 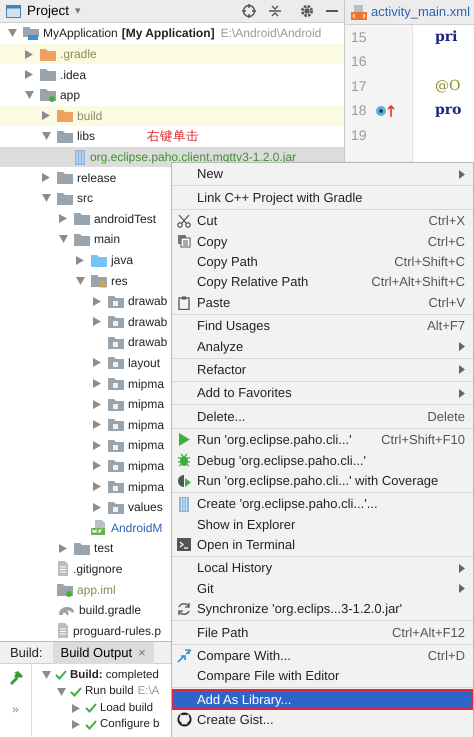 What do you see at coordinates (86, 137) in the screenshot?
I see `tree-item-label: libs` at bounding box center [86, 137].